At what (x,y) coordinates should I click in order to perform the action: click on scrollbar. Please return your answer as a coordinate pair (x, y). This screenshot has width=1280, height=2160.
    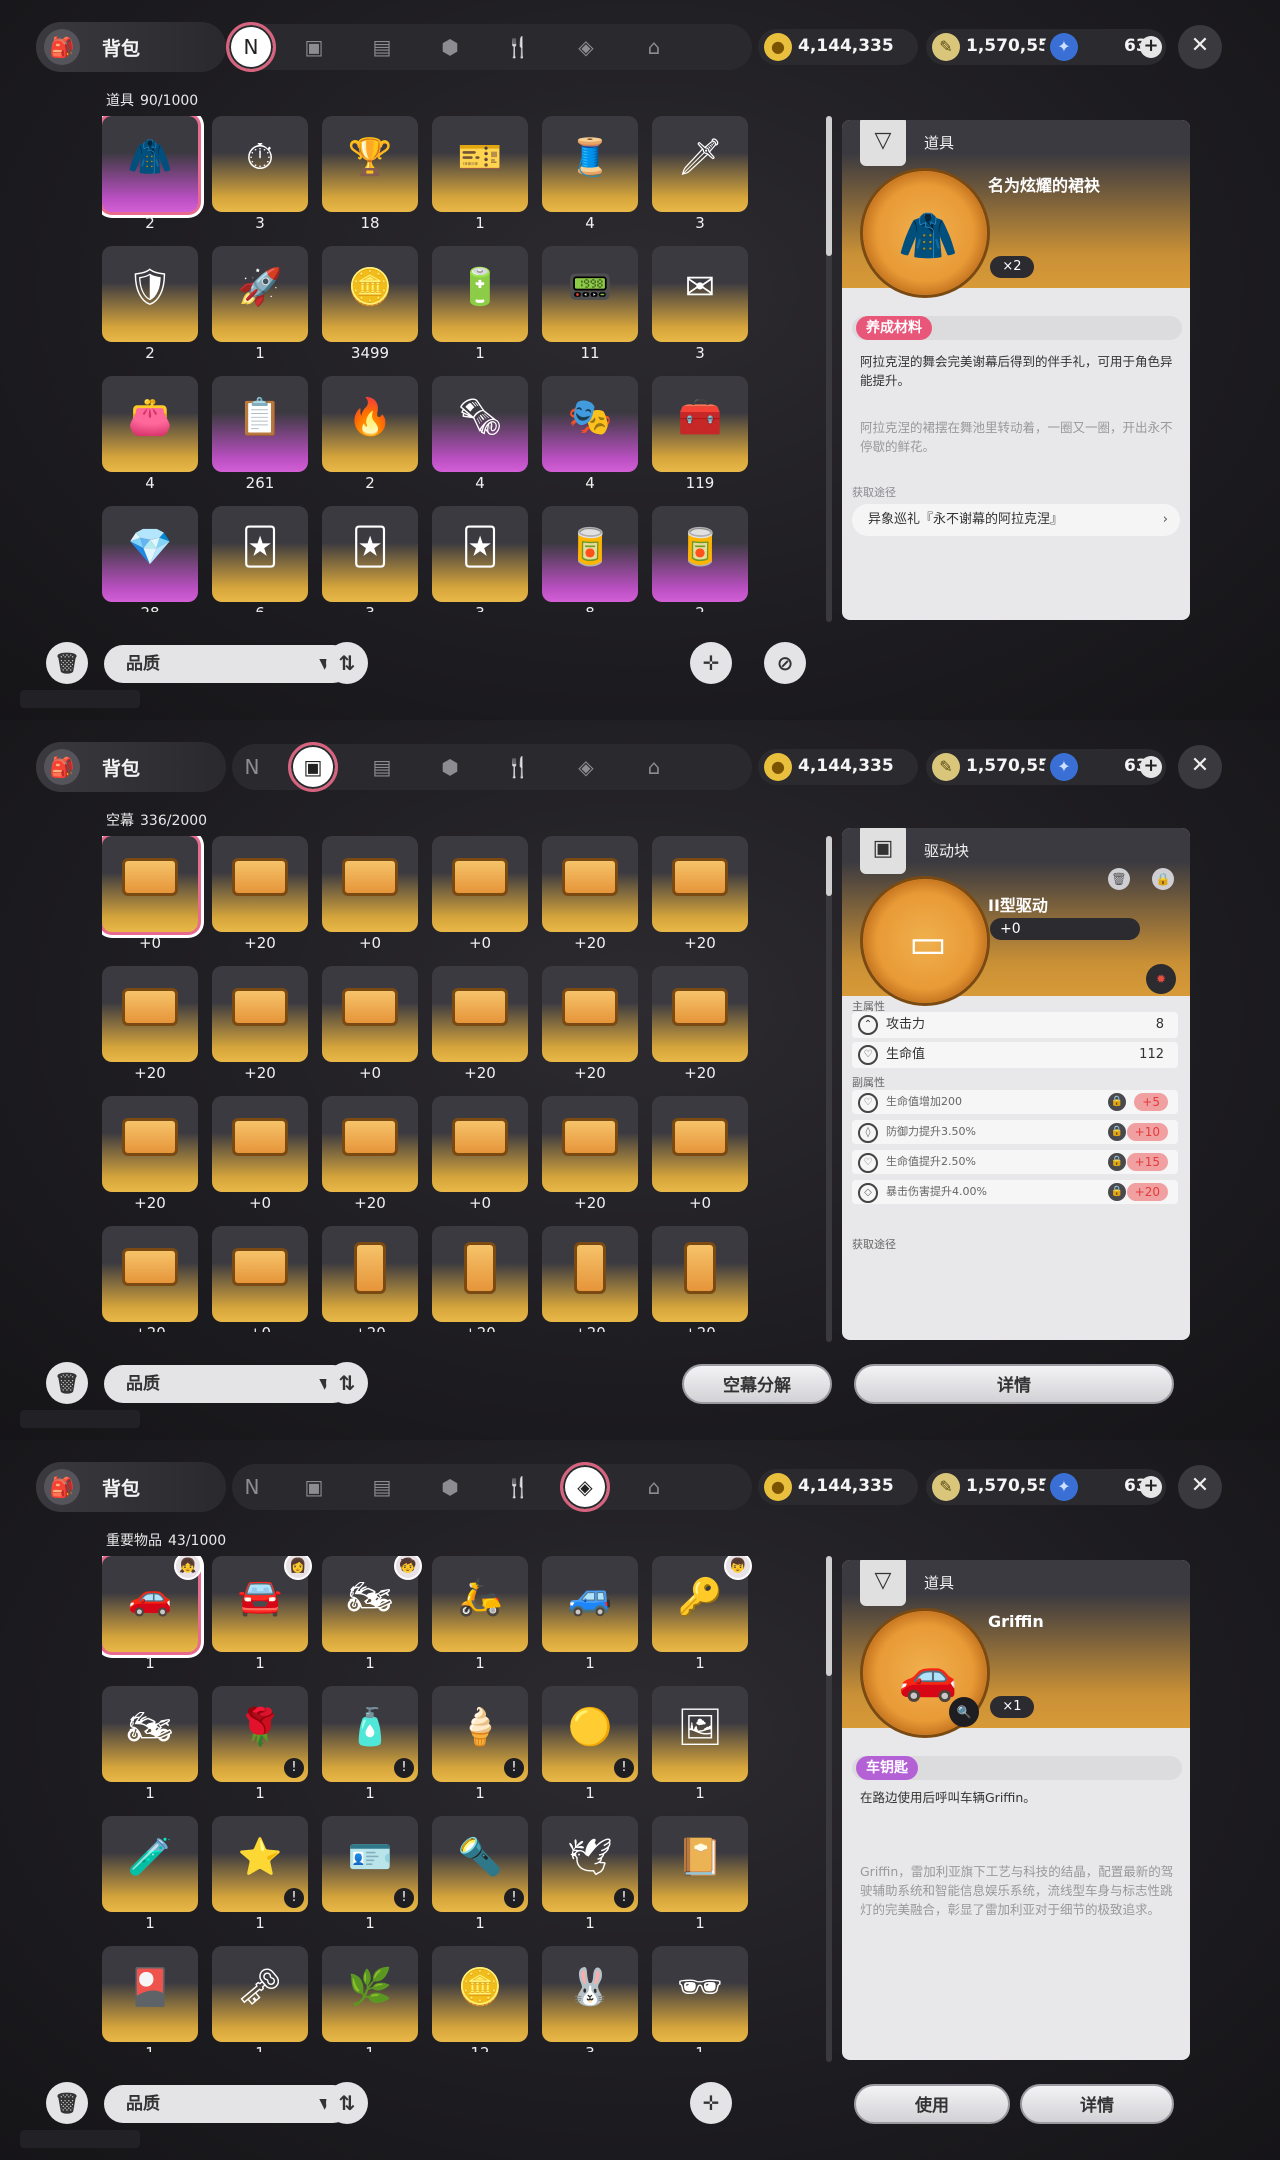
    Looking at the image, I should click on (829, 1089).